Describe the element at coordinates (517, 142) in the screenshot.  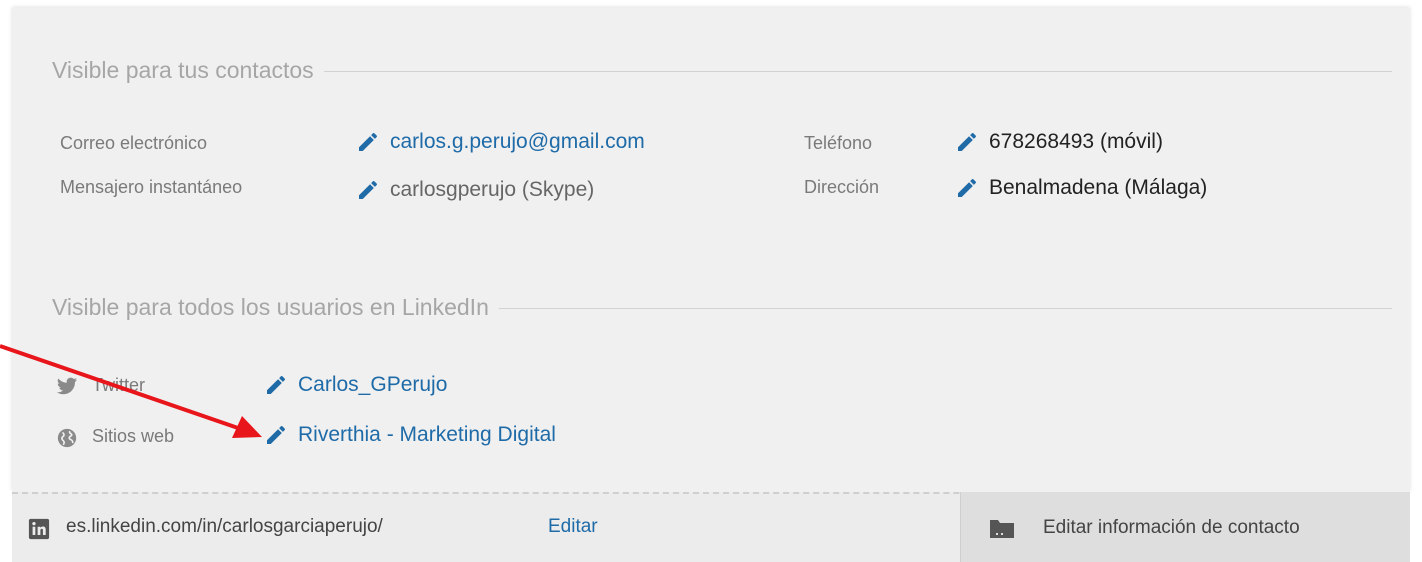
I see `email-value: carlos.g.perujo@gmail.com` at that location.